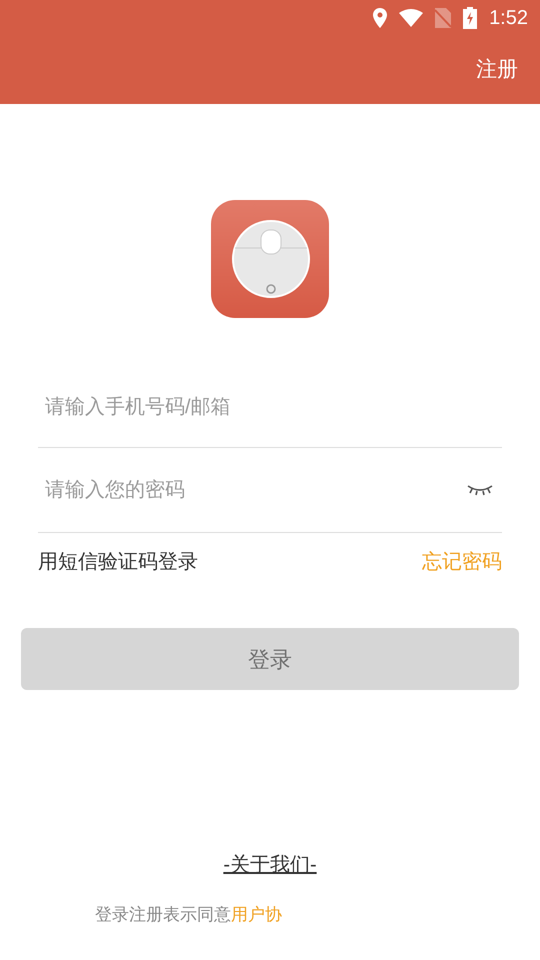  I want to click on forgot-password-link: 忘记密码, so click(462, 562).